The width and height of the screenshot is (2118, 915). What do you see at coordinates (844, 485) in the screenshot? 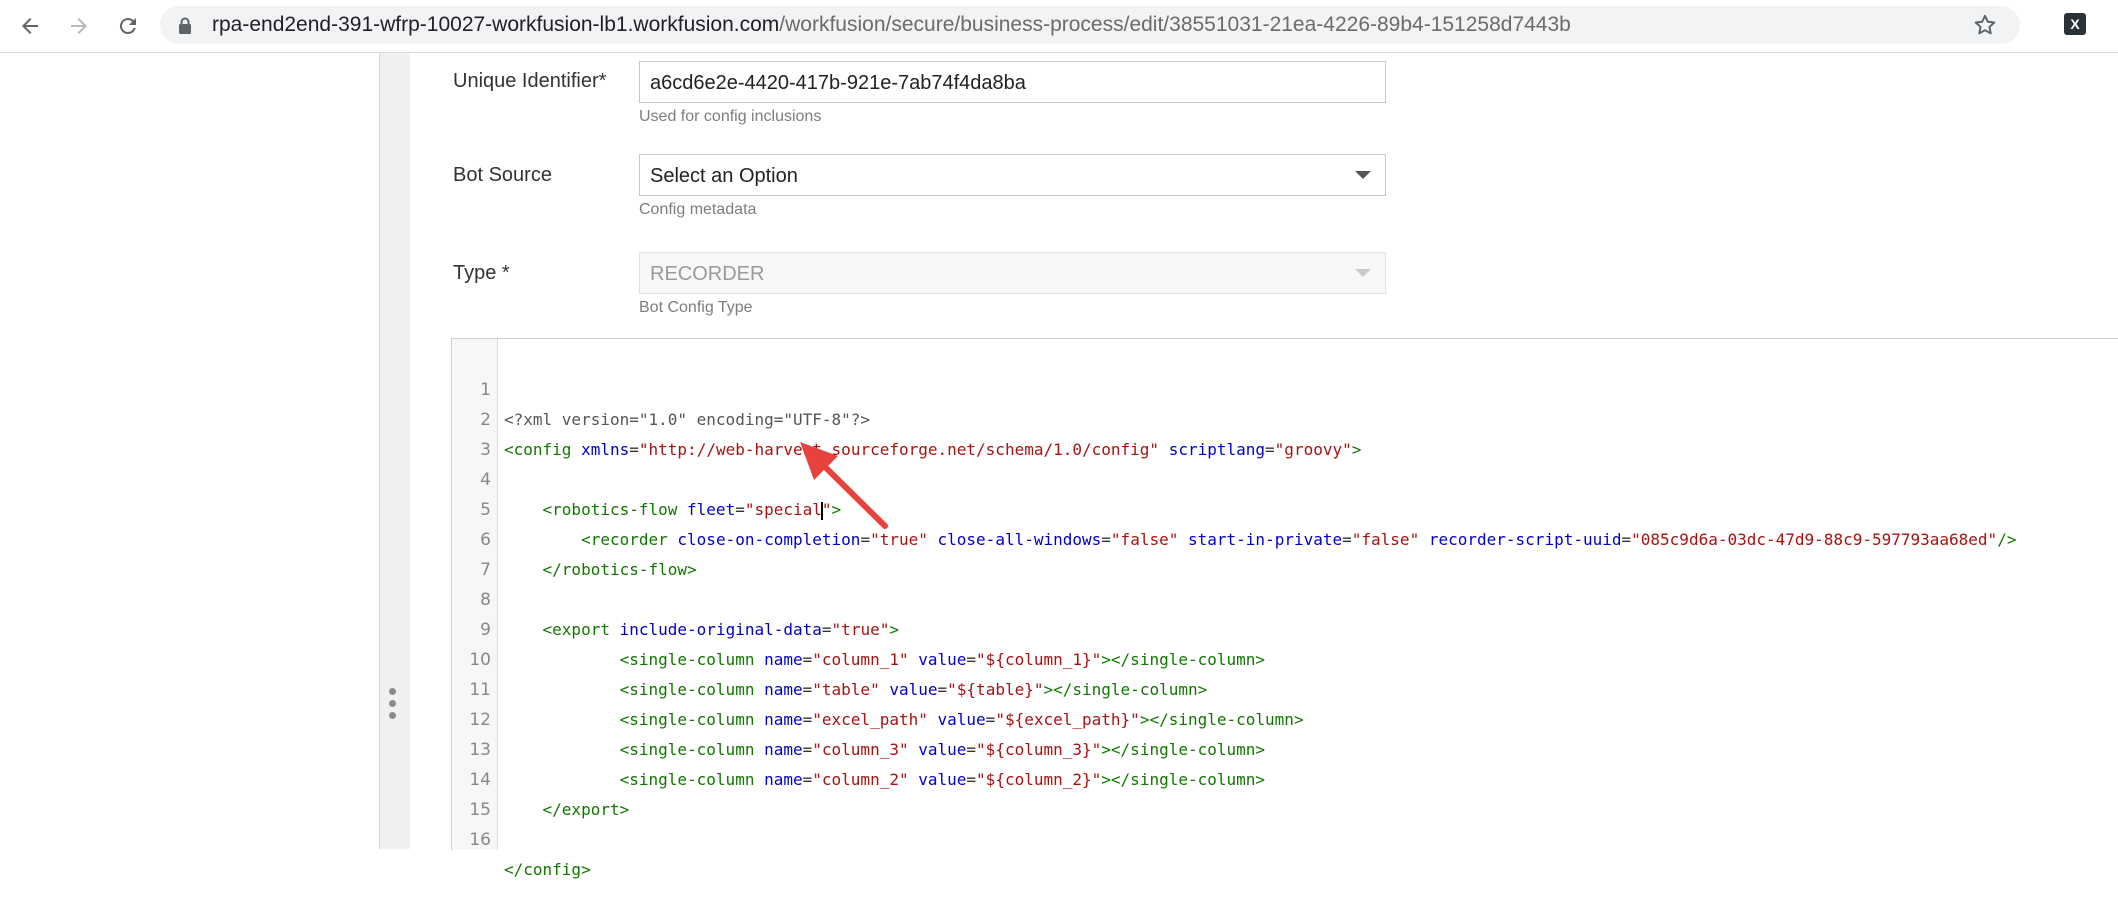
I see `annotation-arrow-icon` at bounding box center [844, 485].